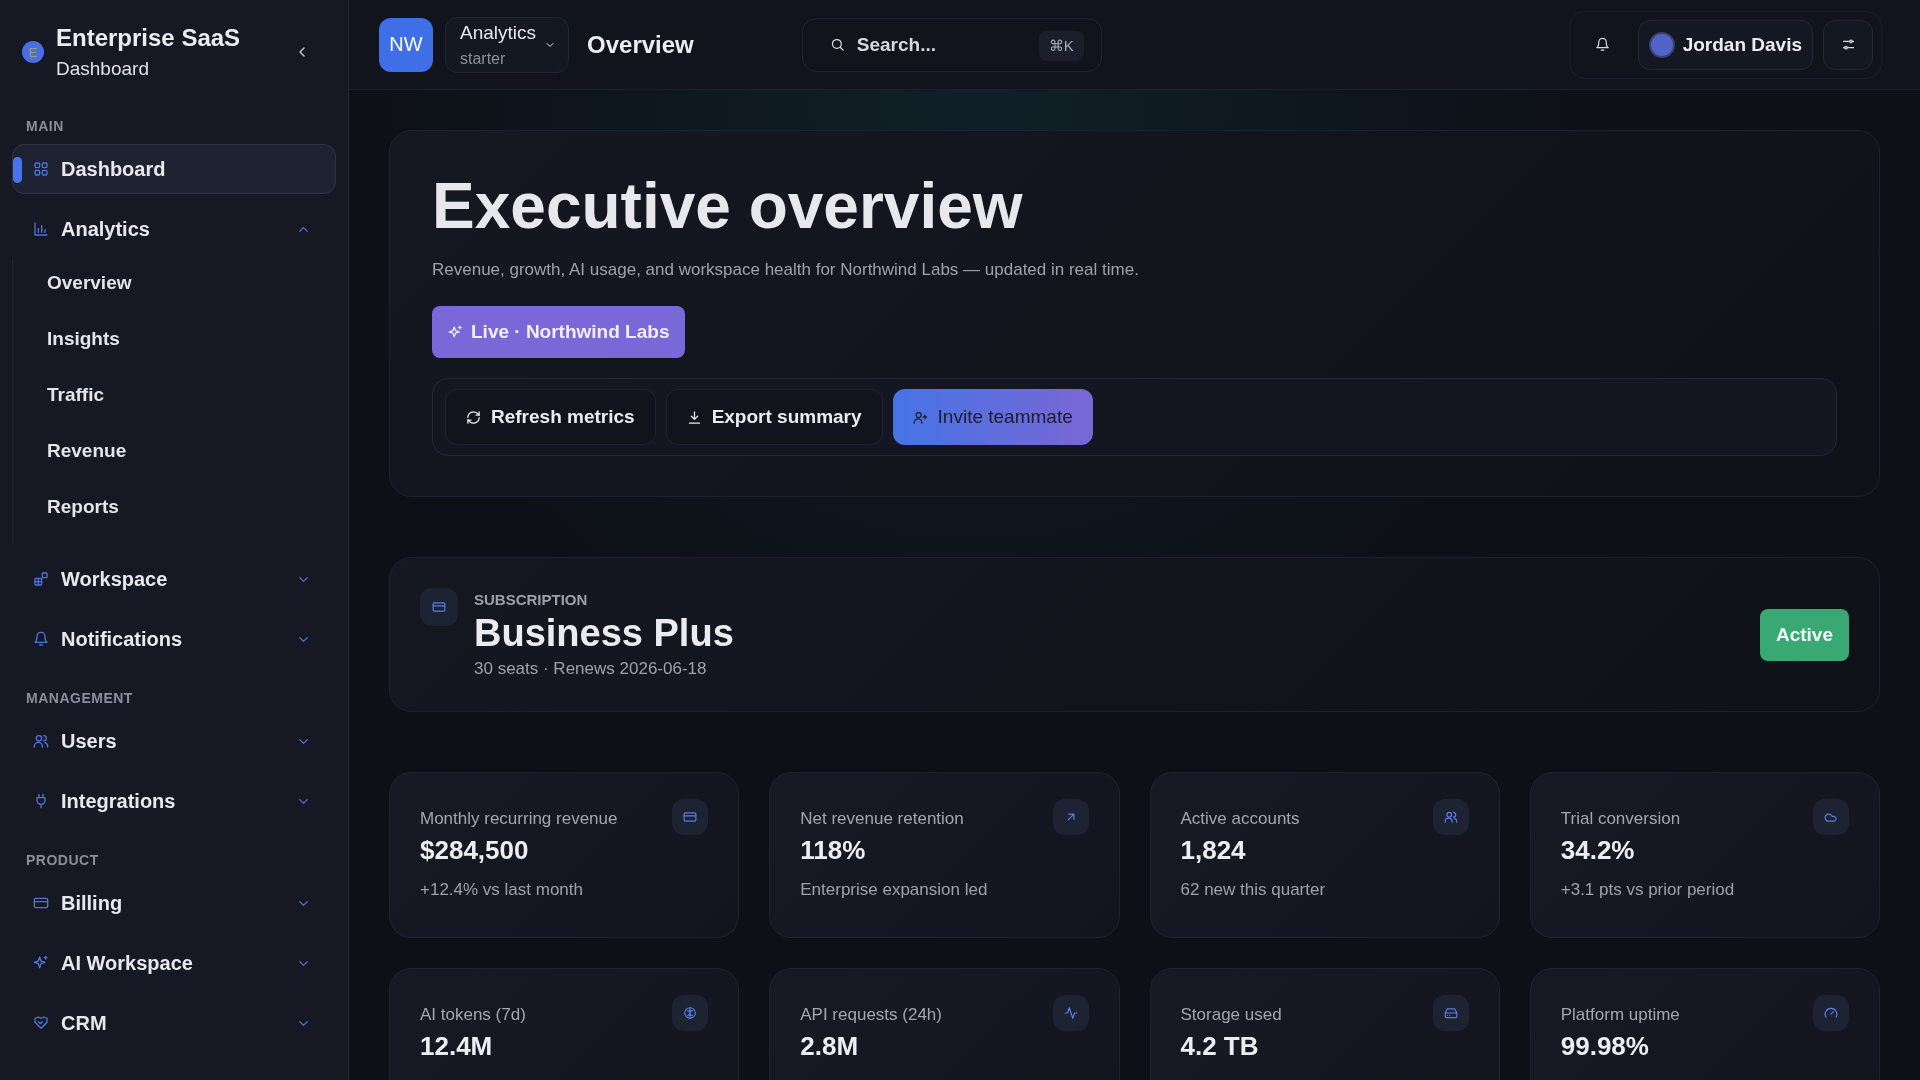 The height and width of the screenshot is (1080, 1920). I want to click on nav-subitem: Overview, so click(180, 283).